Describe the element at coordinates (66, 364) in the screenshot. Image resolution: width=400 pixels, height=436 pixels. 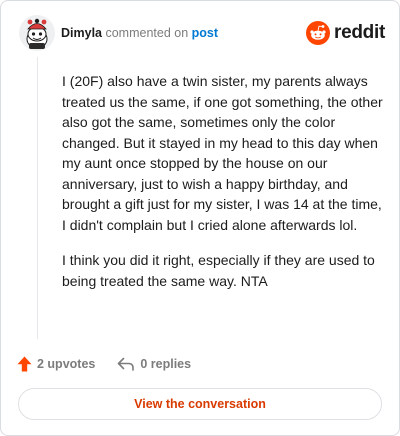
I see `upvote-count: 2 upvotes` at that location.